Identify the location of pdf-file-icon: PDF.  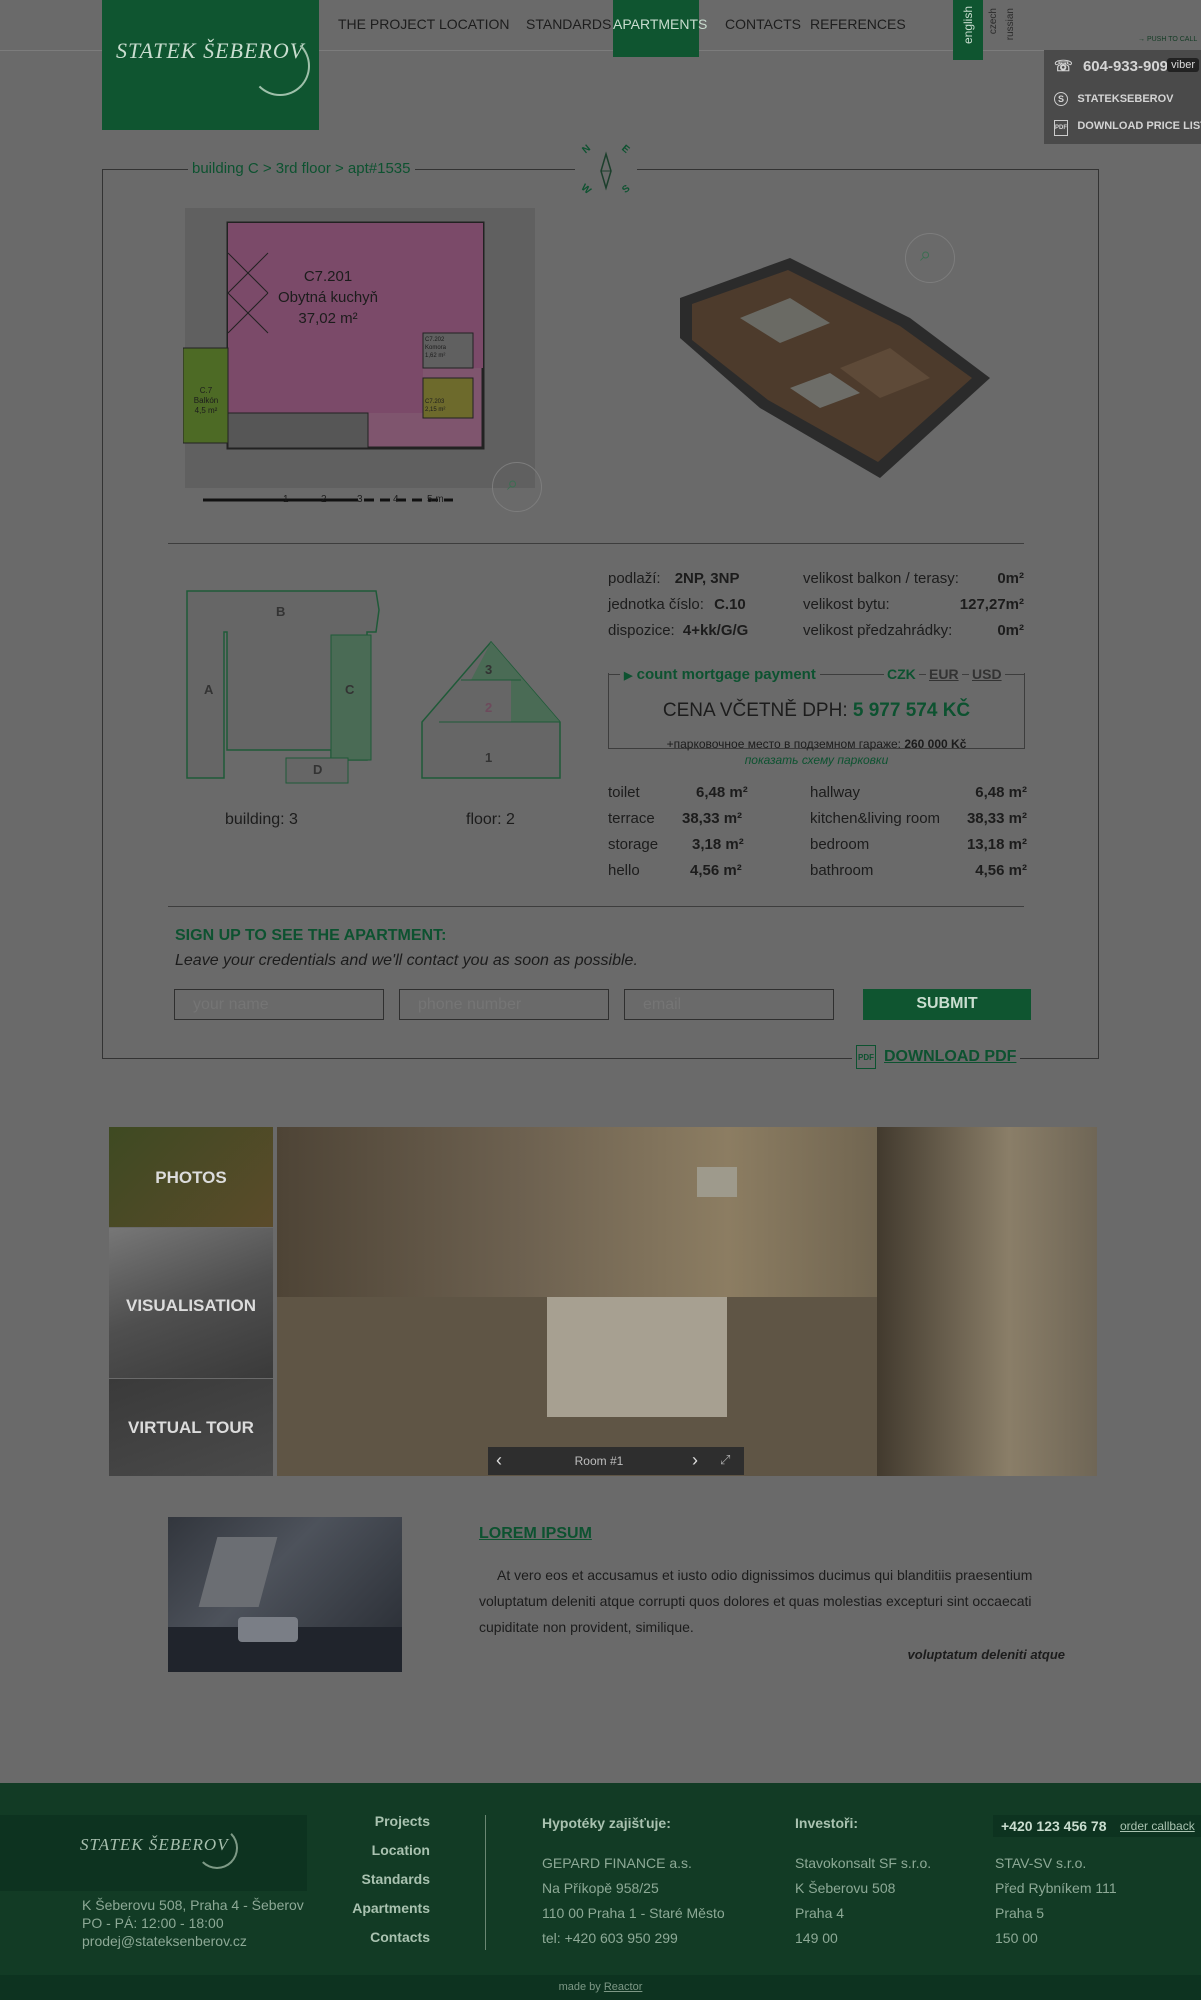
(866, 1057).